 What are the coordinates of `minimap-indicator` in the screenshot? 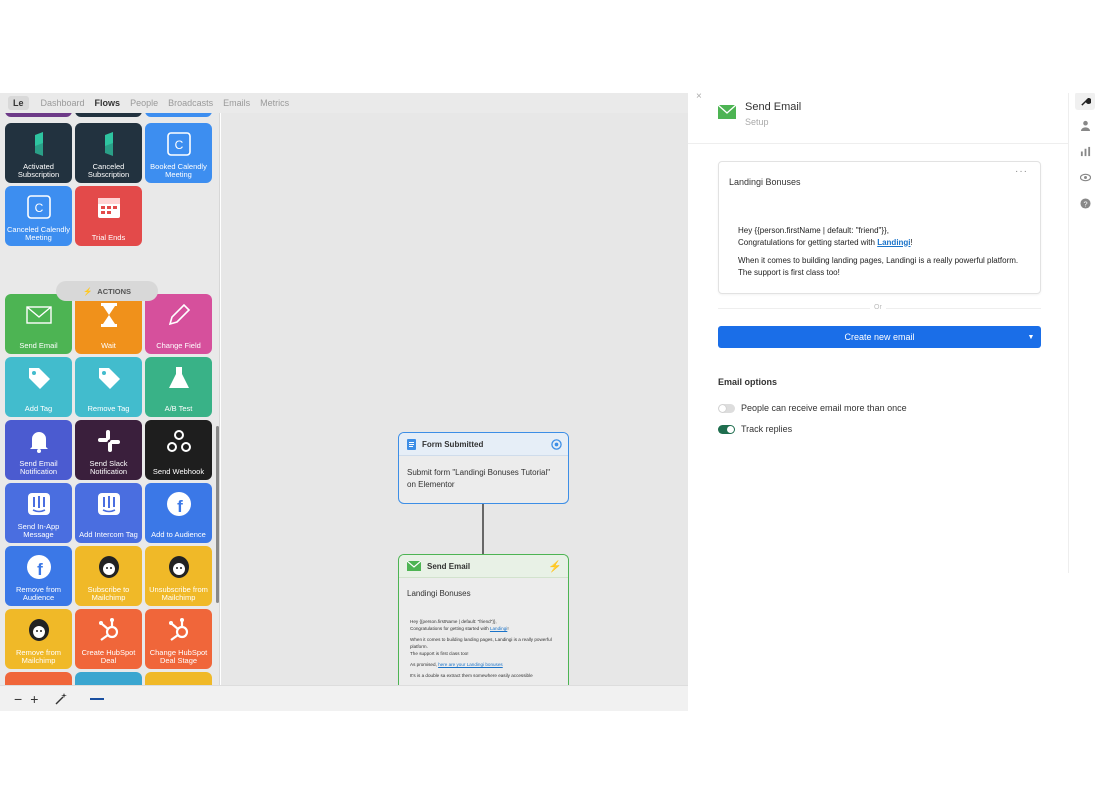 It's located at (97, 698).